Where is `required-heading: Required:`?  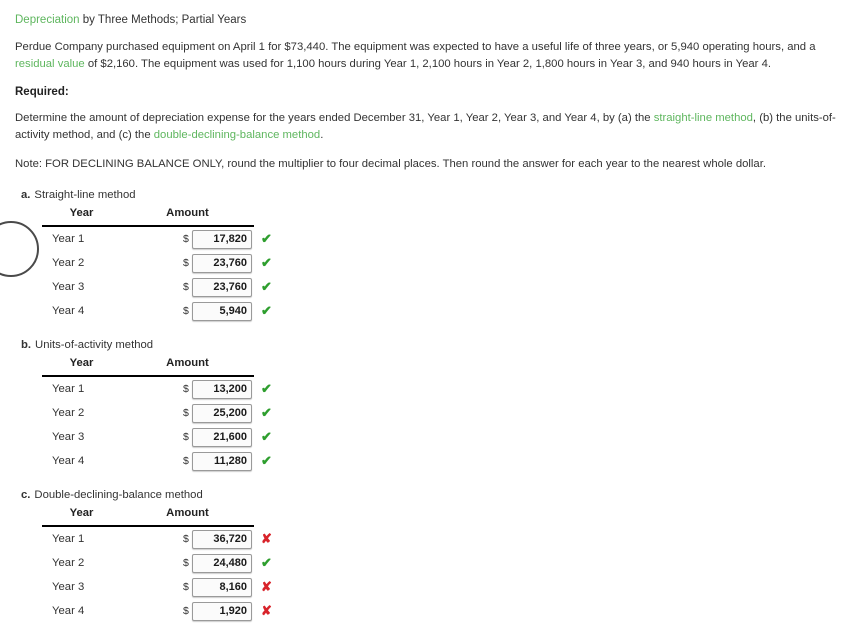 required-heading: Required: is located at coordinates (42, 92).